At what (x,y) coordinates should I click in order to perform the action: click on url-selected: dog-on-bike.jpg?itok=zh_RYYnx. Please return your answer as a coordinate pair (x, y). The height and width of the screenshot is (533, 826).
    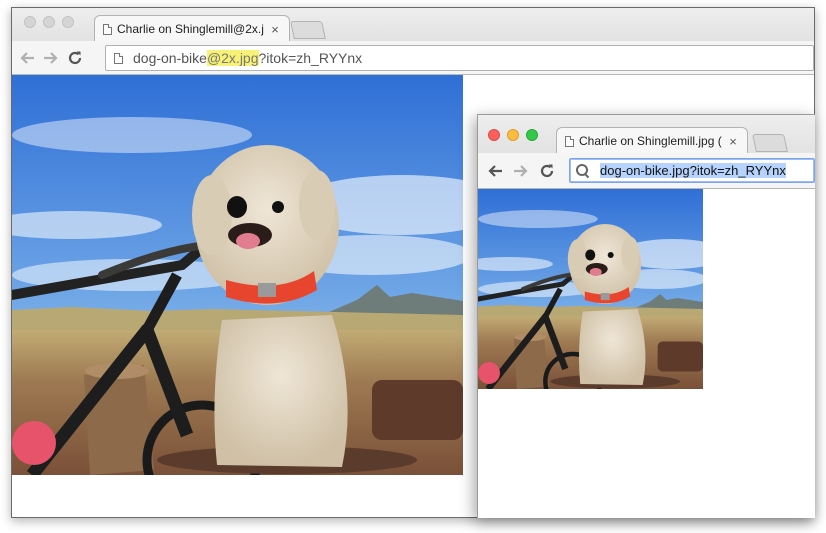
    Looking at the image, I should click on (693, 170).